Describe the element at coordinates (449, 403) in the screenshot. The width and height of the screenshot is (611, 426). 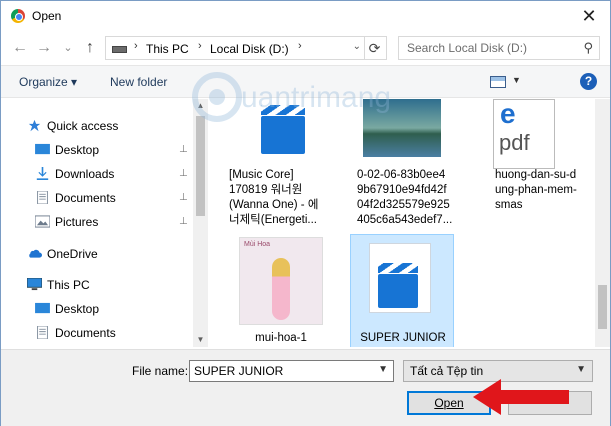
I see `open-button-label: Open` at that location.